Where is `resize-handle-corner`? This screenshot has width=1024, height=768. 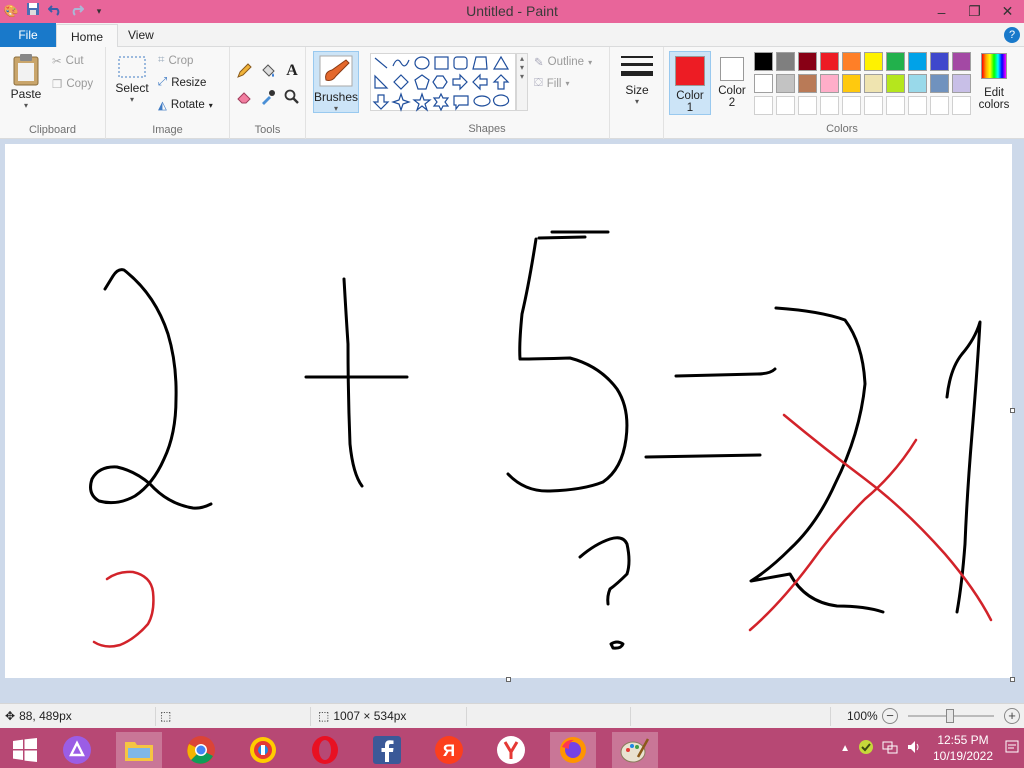
resize-handle-corner is located at coordinates (1012, 679).